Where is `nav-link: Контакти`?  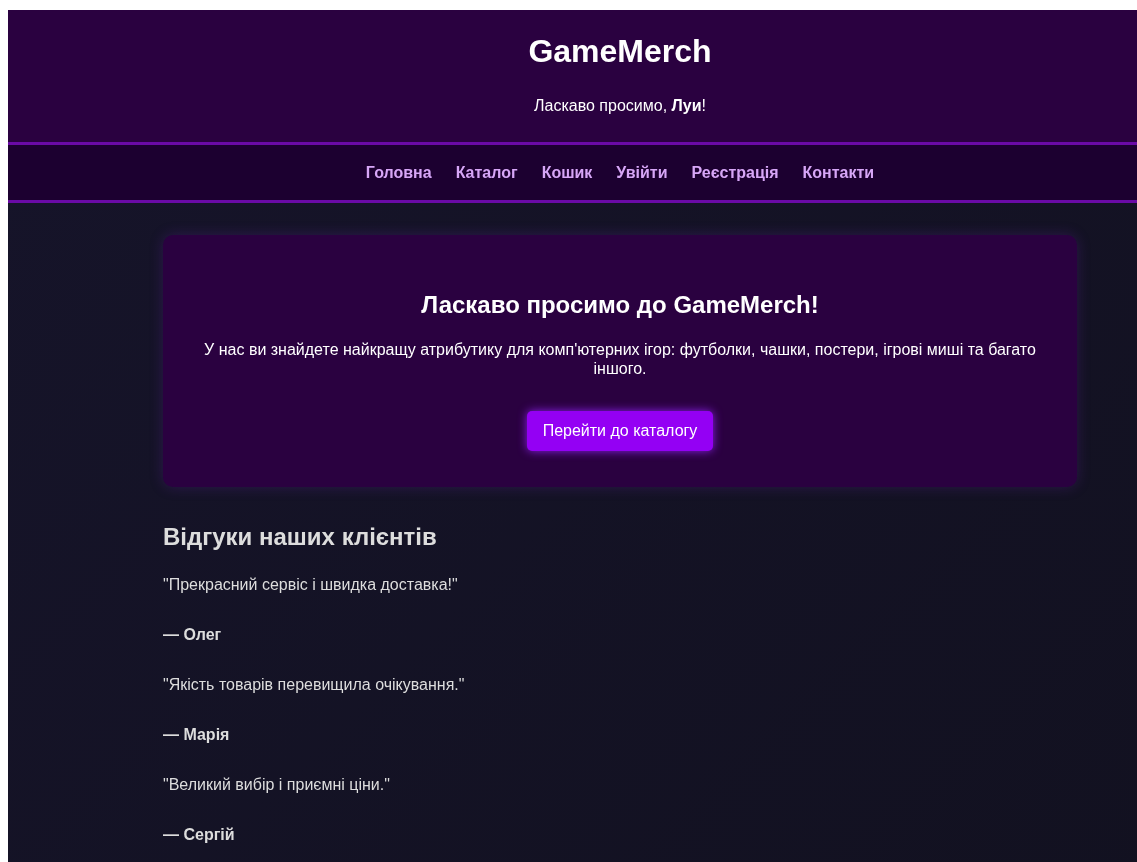
nav-link: Контакти is located at coordinates (838, 172).